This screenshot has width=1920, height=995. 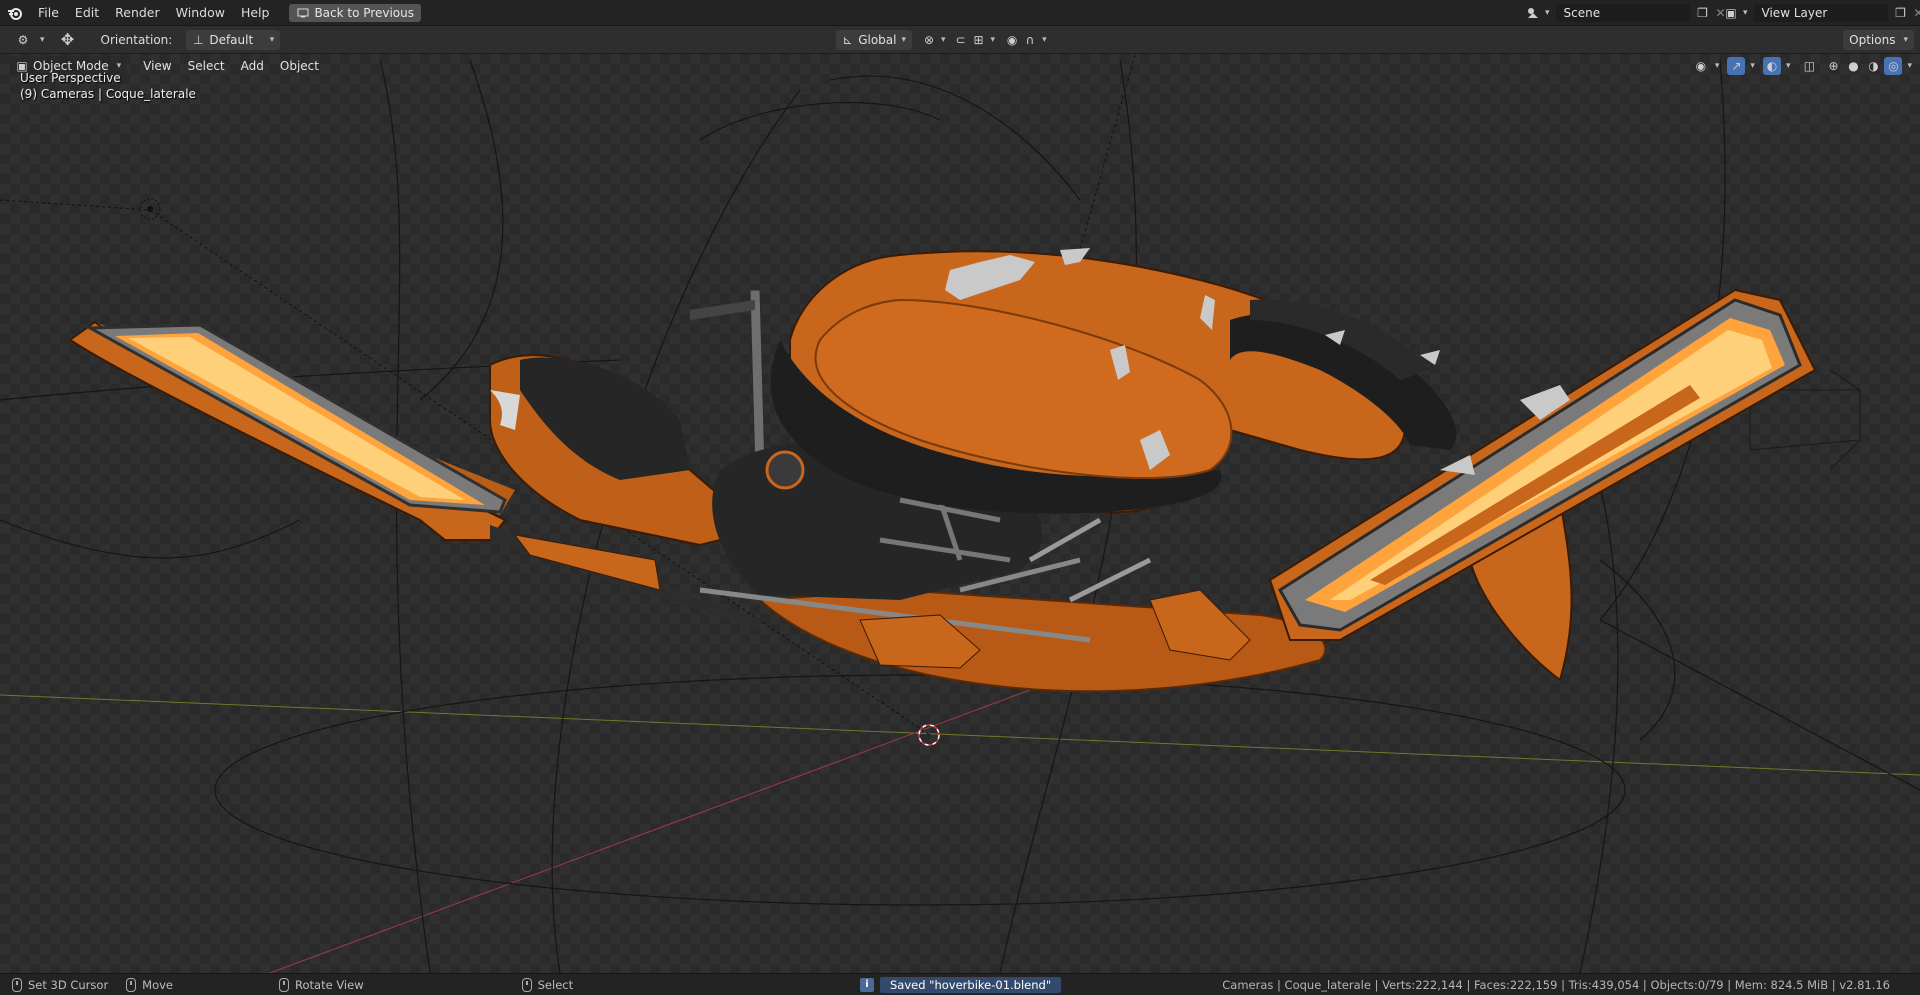 I want to click on save-report: i Saved "hoverbike-01.blend", so click(x=961, y=984).